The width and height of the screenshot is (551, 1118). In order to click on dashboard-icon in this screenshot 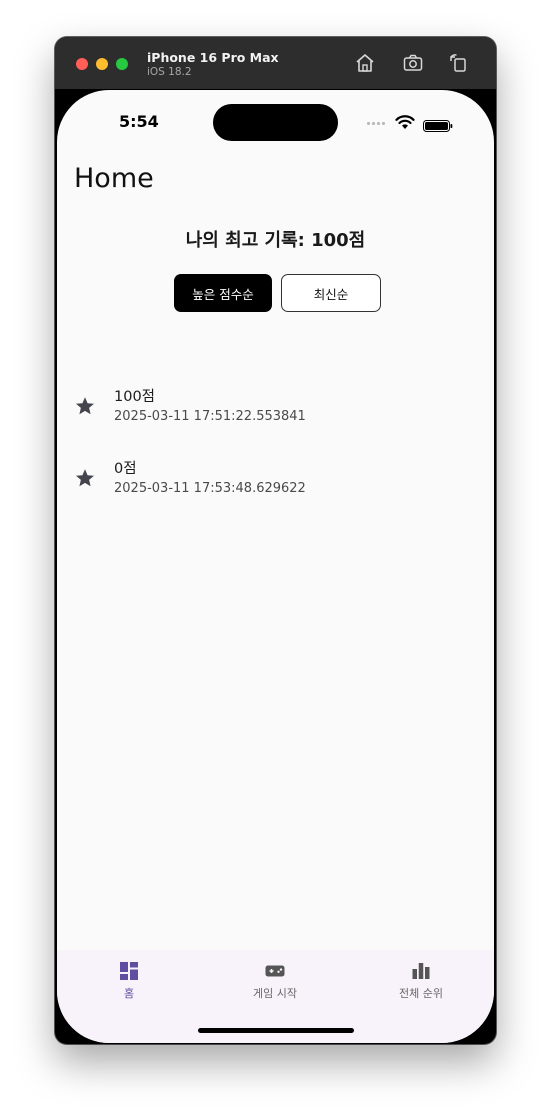, I will do `click(129, 971)`.